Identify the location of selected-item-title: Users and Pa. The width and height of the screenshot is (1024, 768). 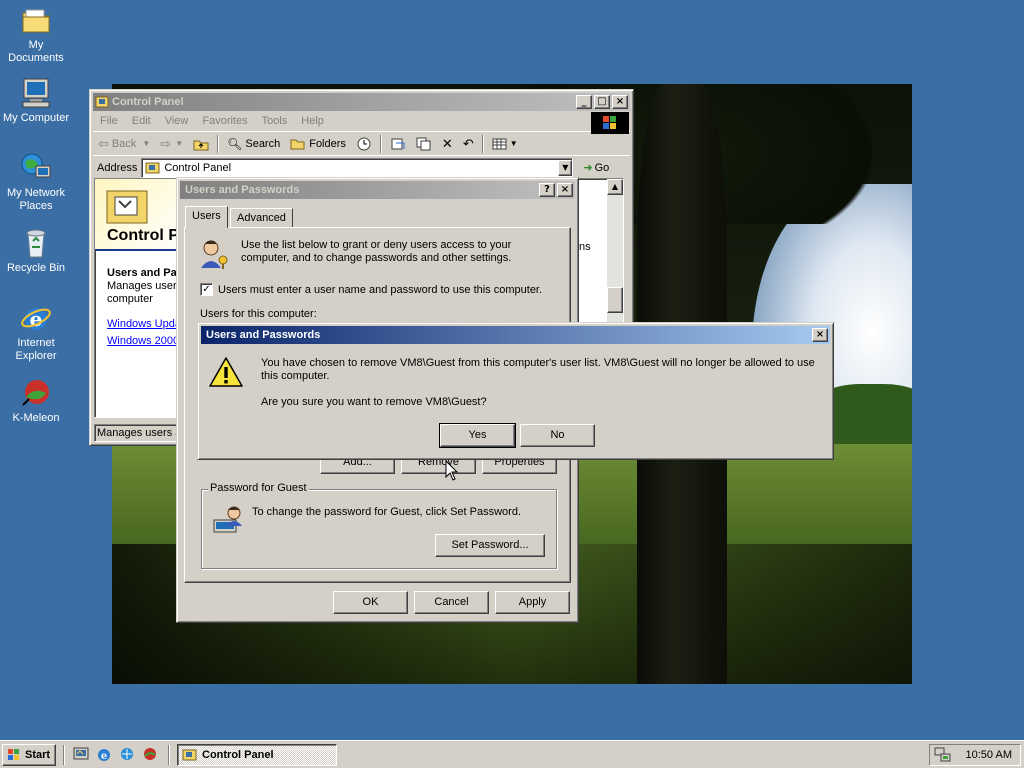
(142, 273).